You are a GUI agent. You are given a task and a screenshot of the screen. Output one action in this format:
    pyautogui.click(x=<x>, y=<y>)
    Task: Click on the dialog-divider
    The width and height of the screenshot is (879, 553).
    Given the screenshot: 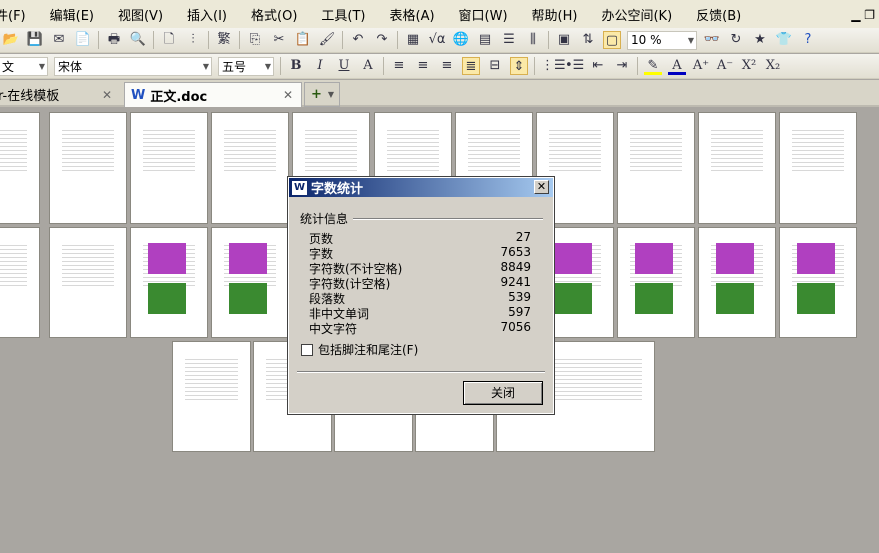 What is the action you would take?
    pyautogui.click(x=421, y=372)
    